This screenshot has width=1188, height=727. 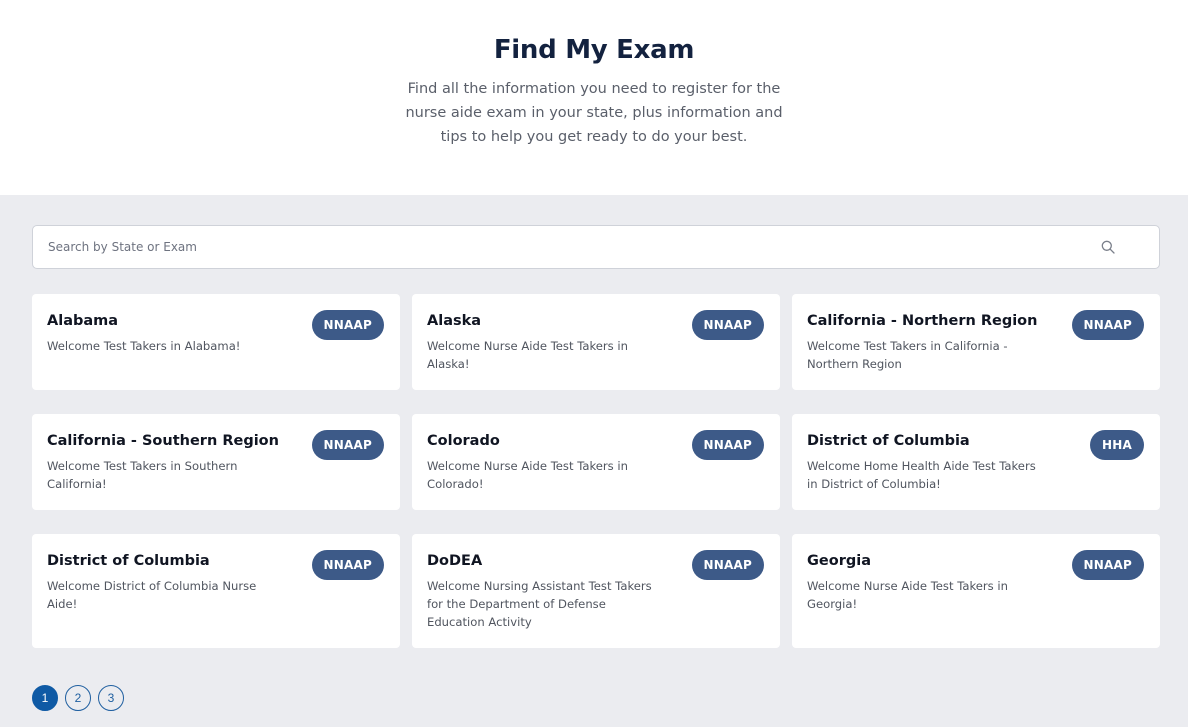 I want to click on exam-type-badge: HHA, so click(x=1117, y=445).